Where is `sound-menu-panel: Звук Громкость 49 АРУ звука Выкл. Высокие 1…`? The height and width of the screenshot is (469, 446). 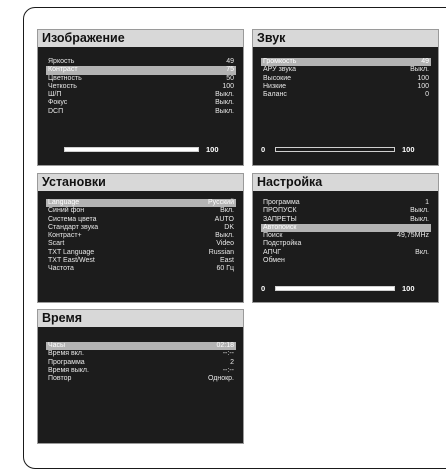 sound-menu-panel: Звук Громкость 49 АРУ звука Выкл. Высокие 1… is located at coordinates (345, 97).